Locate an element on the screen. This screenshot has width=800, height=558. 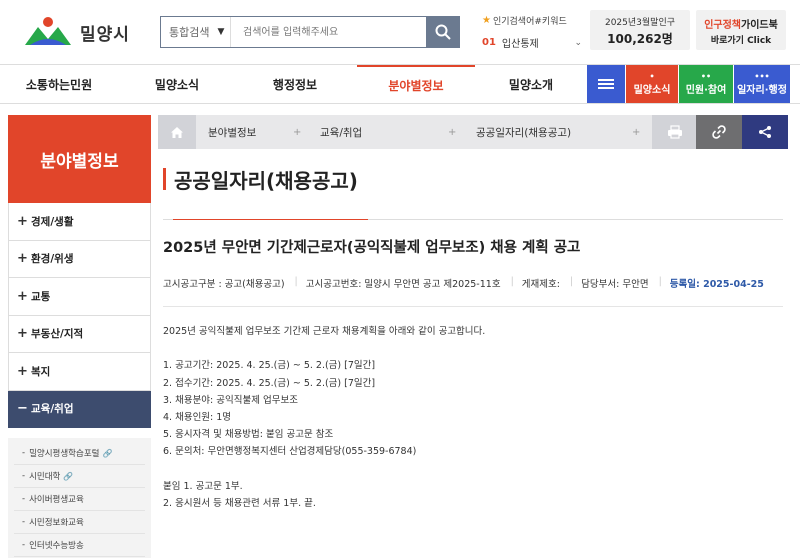
guide-title: 인구정책가이드북 is located at coordinates (741, 23).